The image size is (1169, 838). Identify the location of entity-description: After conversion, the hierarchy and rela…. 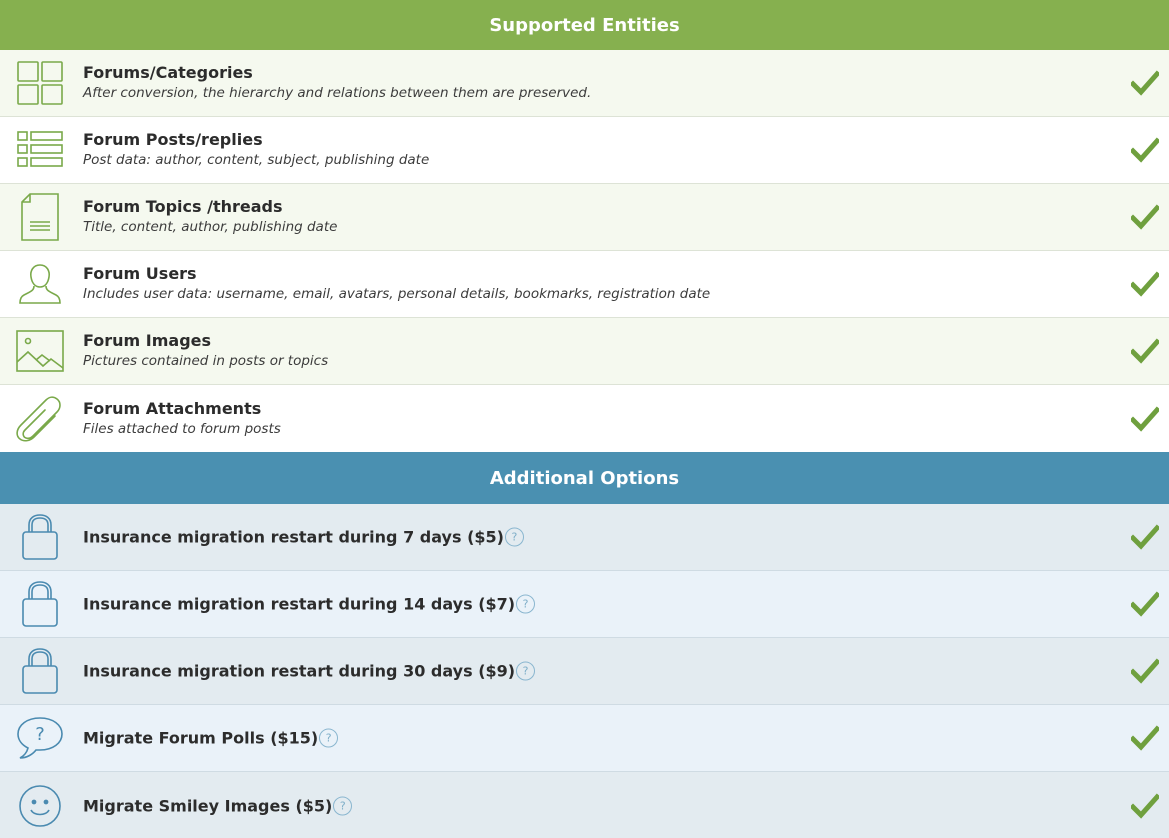
(337, 93).